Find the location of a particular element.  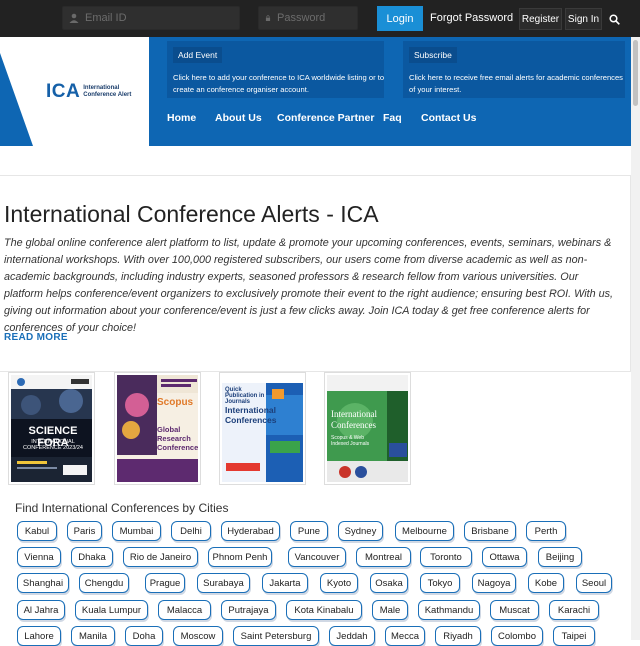

city-tag: Nagoya is located at coordinates (494, 583).